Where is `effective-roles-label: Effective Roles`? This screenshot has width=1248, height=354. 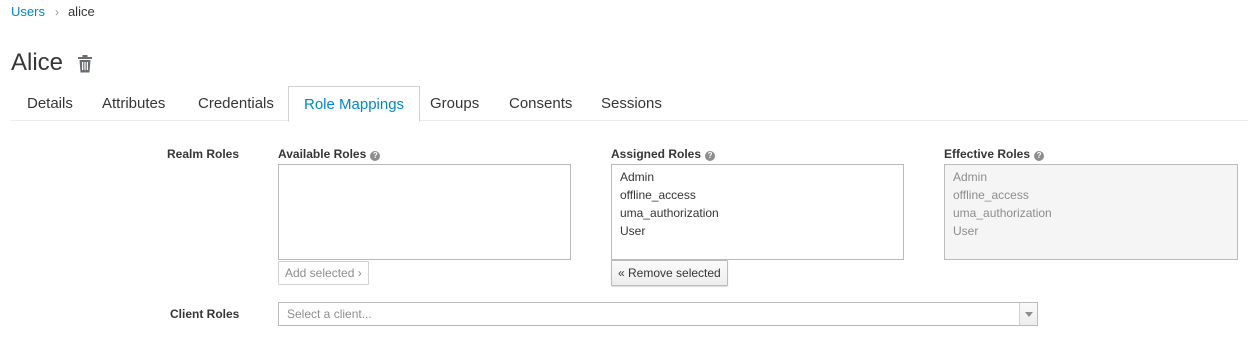 effective-roles-label: Effective Roles is located at coordinates (987, 154).